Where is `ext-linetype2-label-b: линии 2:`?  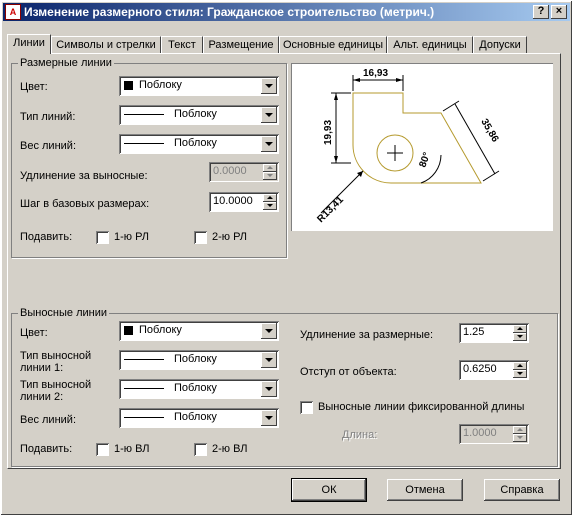
ext-linetype2-label-b: линии 2: is located at coordinates (42, 397).